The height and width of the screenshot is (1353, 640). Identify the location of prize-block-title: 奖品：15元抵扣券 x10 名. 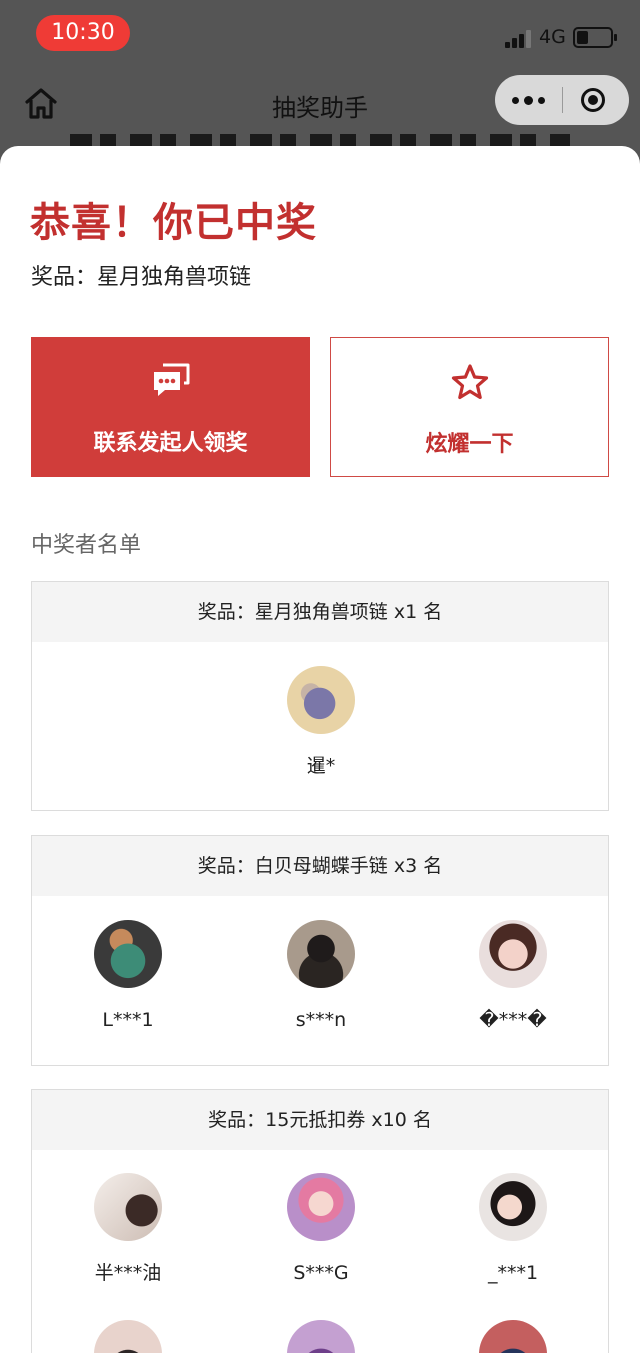
(320, 1120).